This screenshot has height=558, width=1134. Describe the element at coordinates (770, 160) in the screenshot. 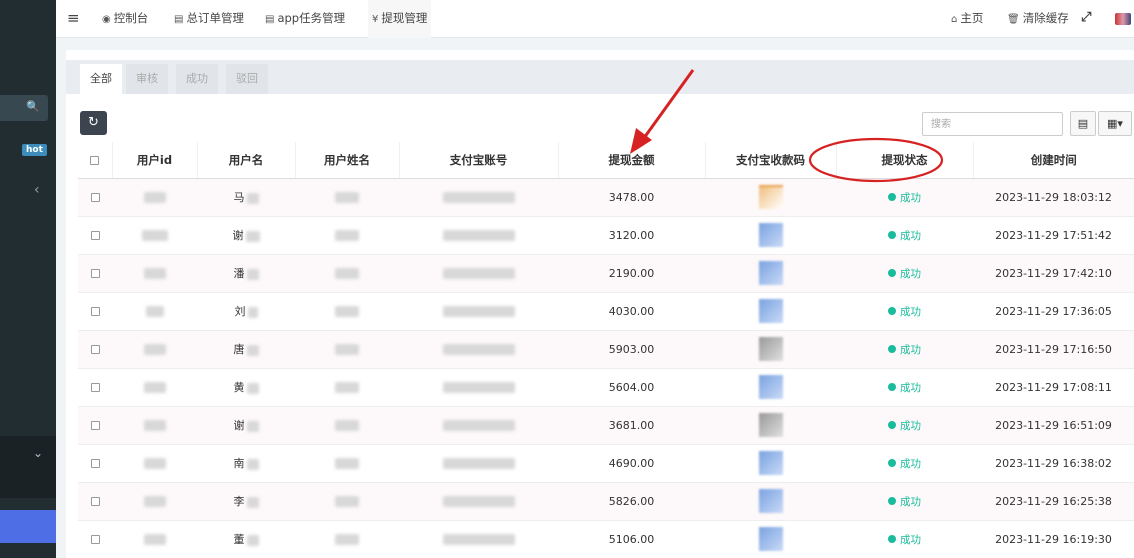

I see `column-header: 支付宝收款码` at that location.